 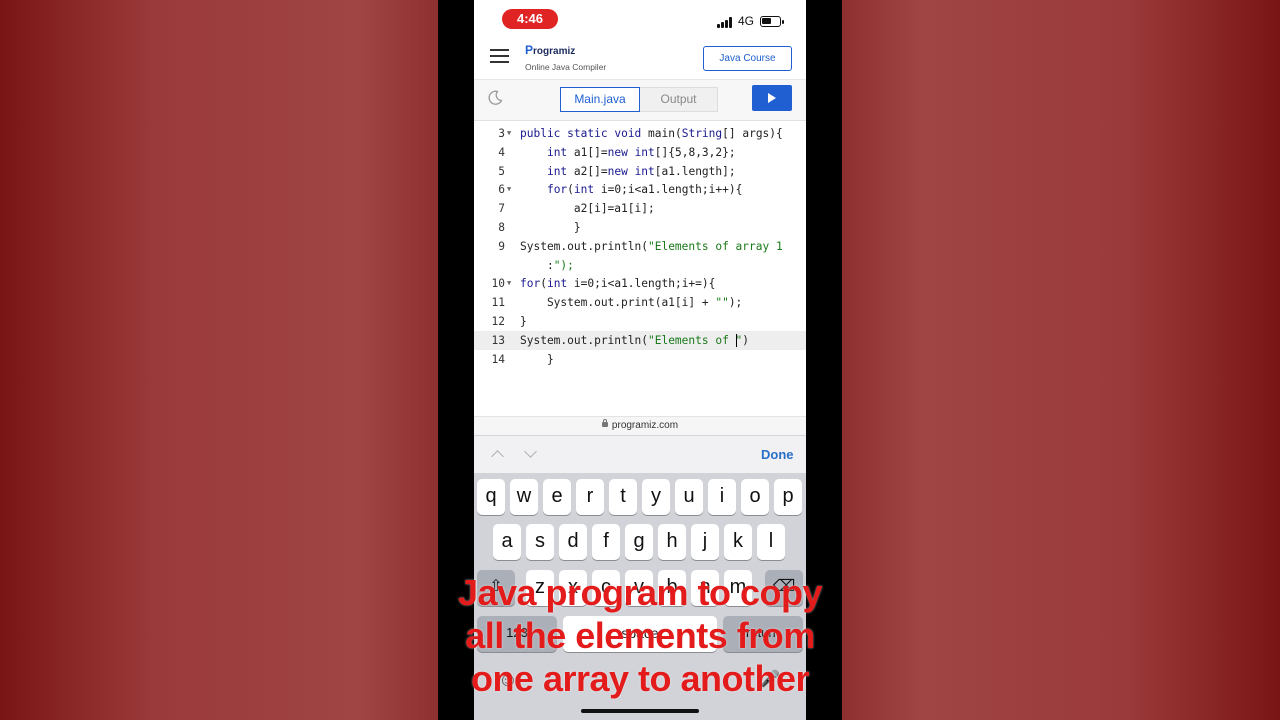 What do you see at coordinates (656, 497) in the screenshot?
I see `key-y: y` at bounding box center [656, 497].